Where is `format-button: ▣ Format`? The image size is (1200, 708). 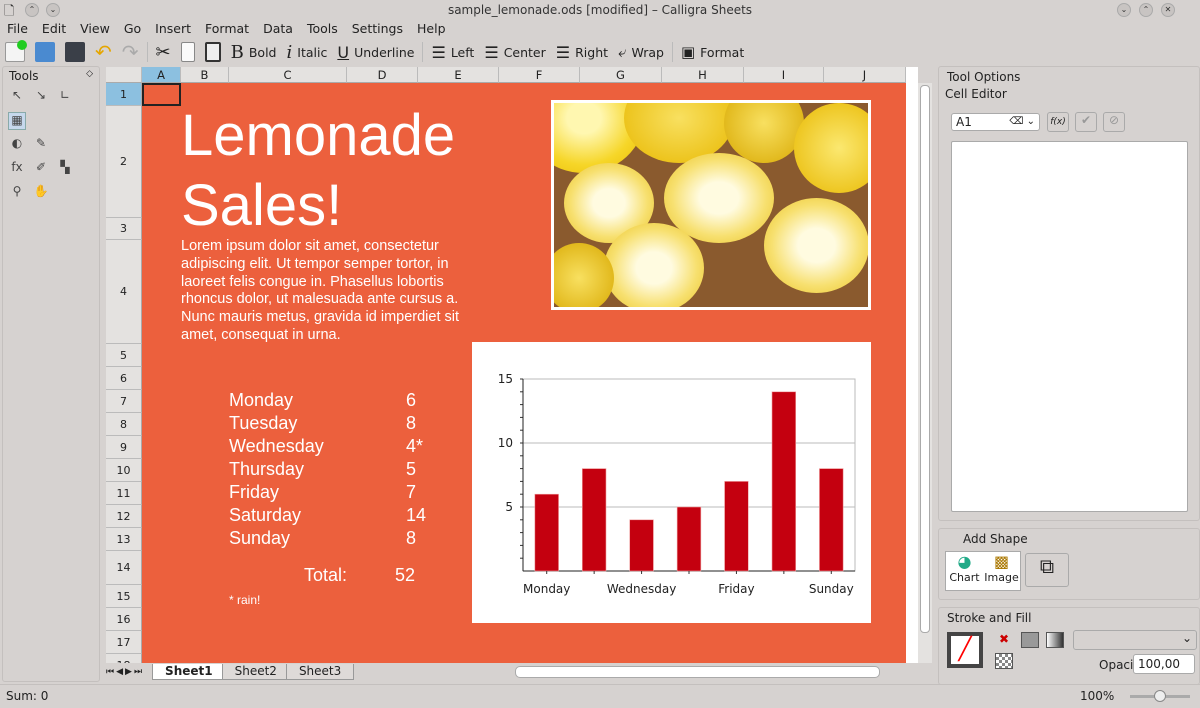 format-button: ▣ Format is located at coordinates (712, 52).